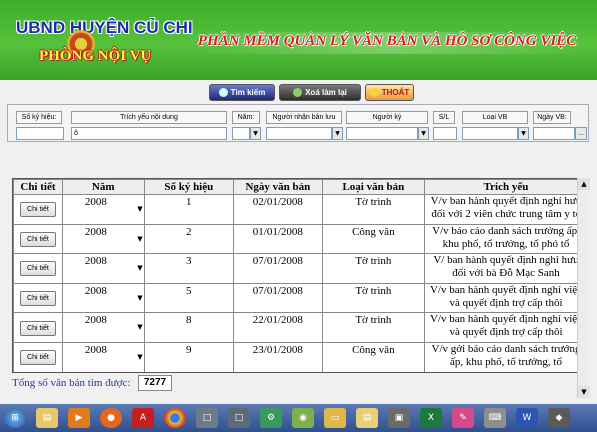  Describe the element at coordinates (38, 187) in the screenshot. I see `col-chi-tiet: Chi tiết` at that location.